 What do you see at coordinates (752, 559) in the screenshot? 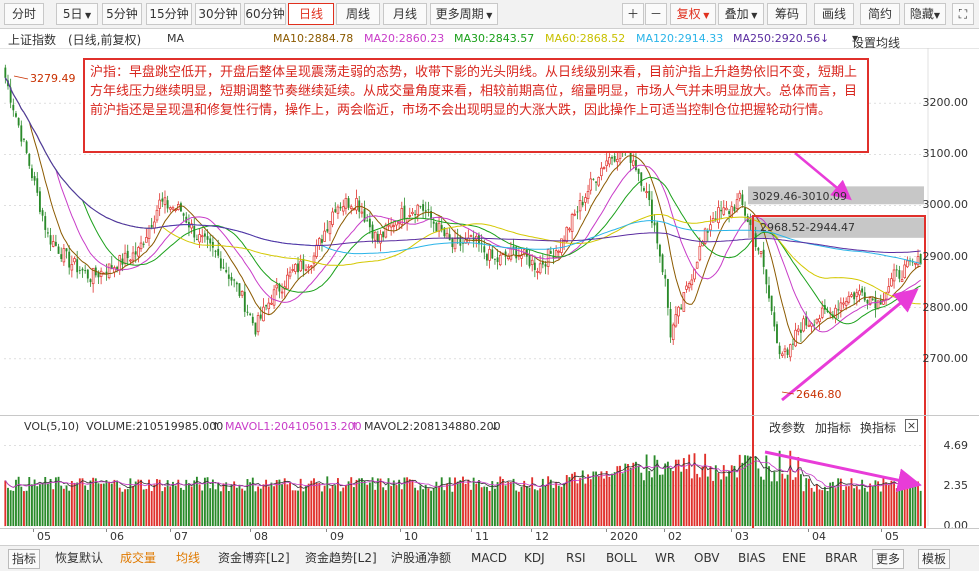
I see `indicator-tab-bias: BIAS` at bounding box center [752, 559].